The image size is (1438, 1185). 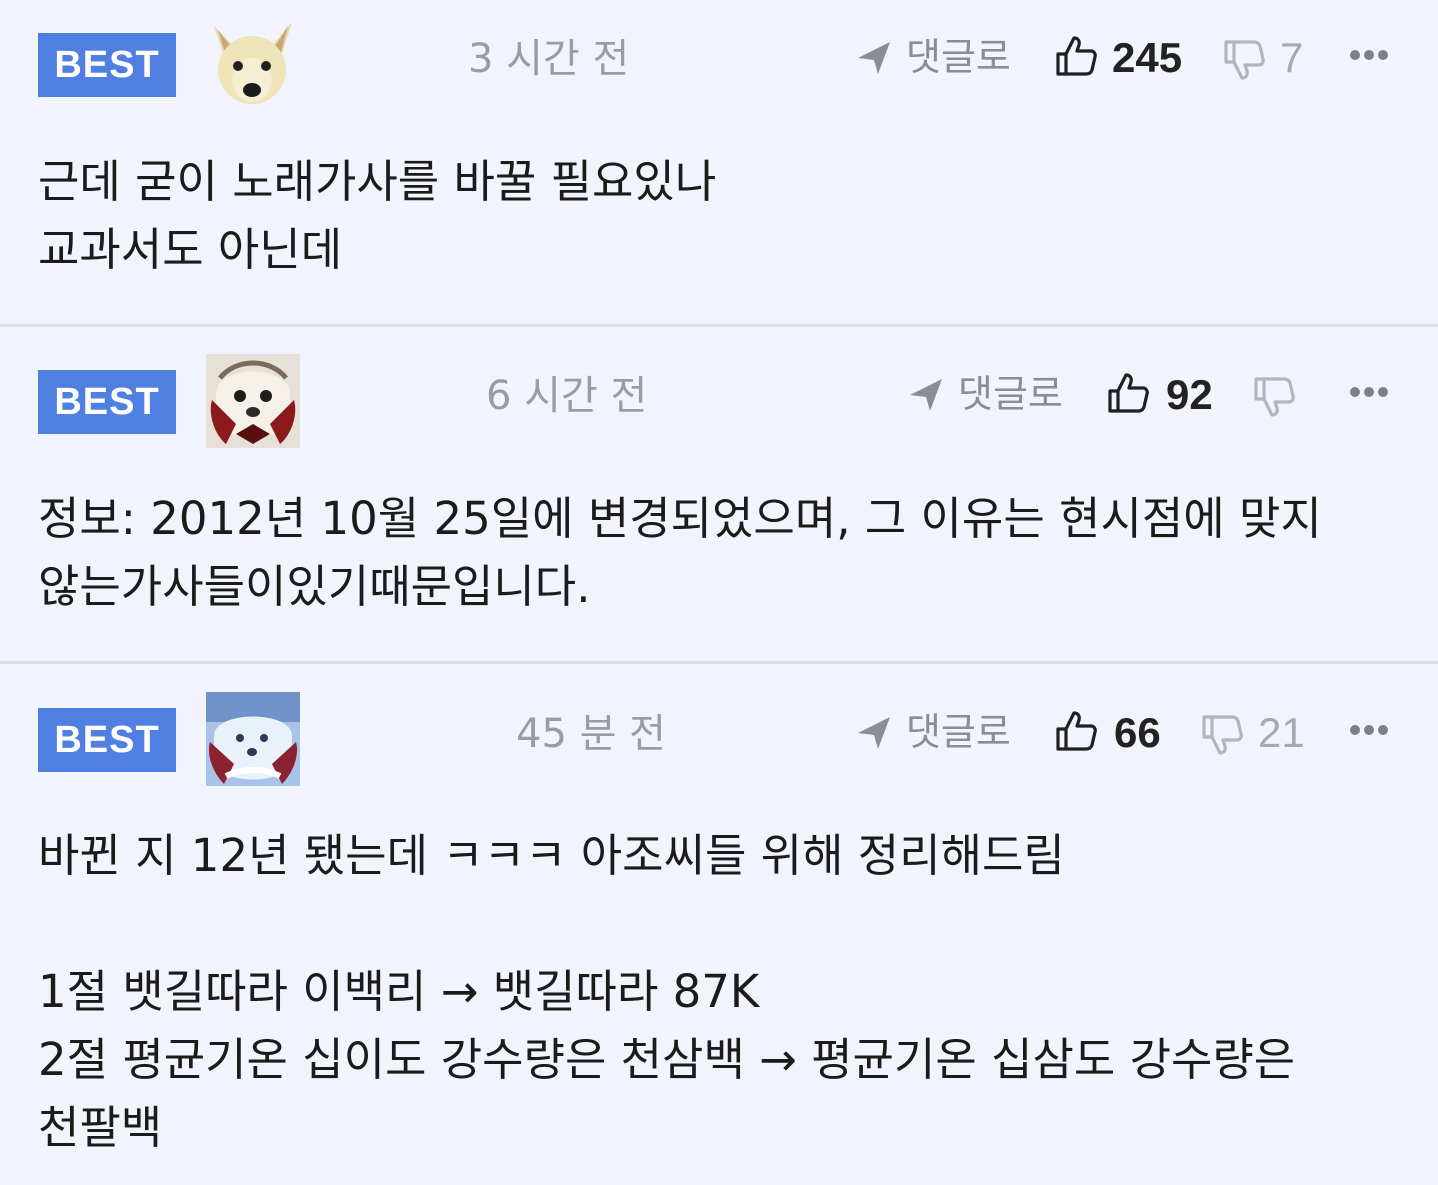 What do you see at coordinates (680, 518) in the screenshot?
I see `comment-line: 정보: 2012년 10월 25일에 변경되었으며, 그 이유는 현시점에 맞지` at bounding box center [680, 518].